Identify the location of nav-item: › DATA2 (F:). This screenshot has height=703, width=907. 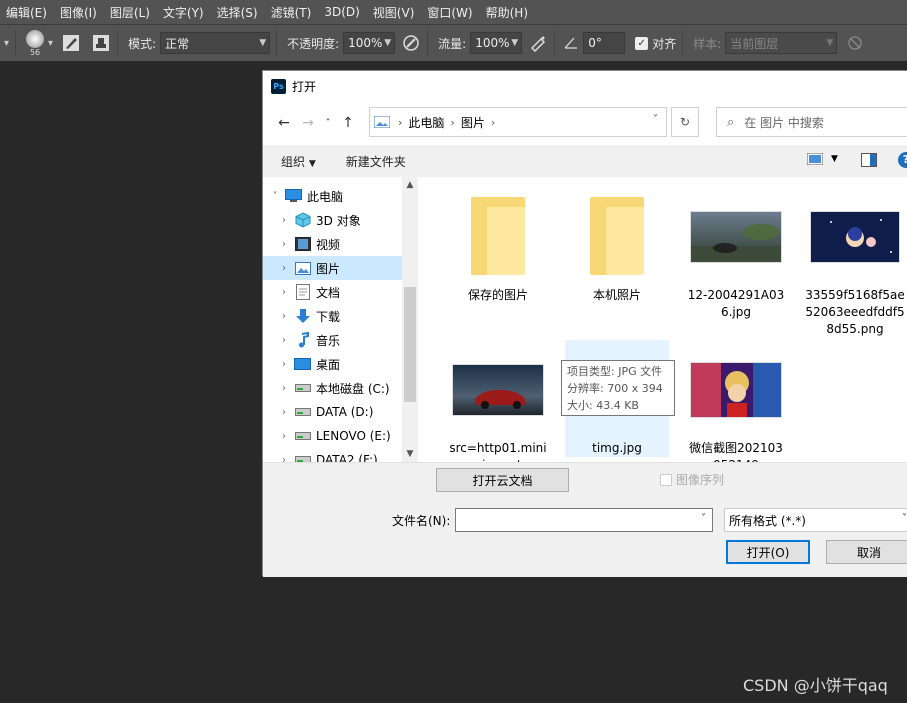
(332, 455).